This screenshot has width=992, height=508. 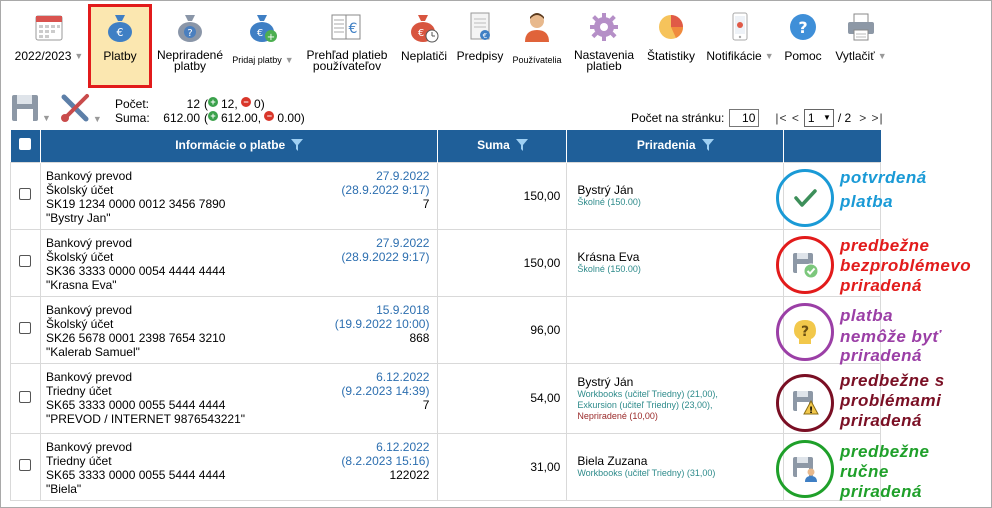 I want to click on document-euro-icon: €, so click(x=480, y=27).